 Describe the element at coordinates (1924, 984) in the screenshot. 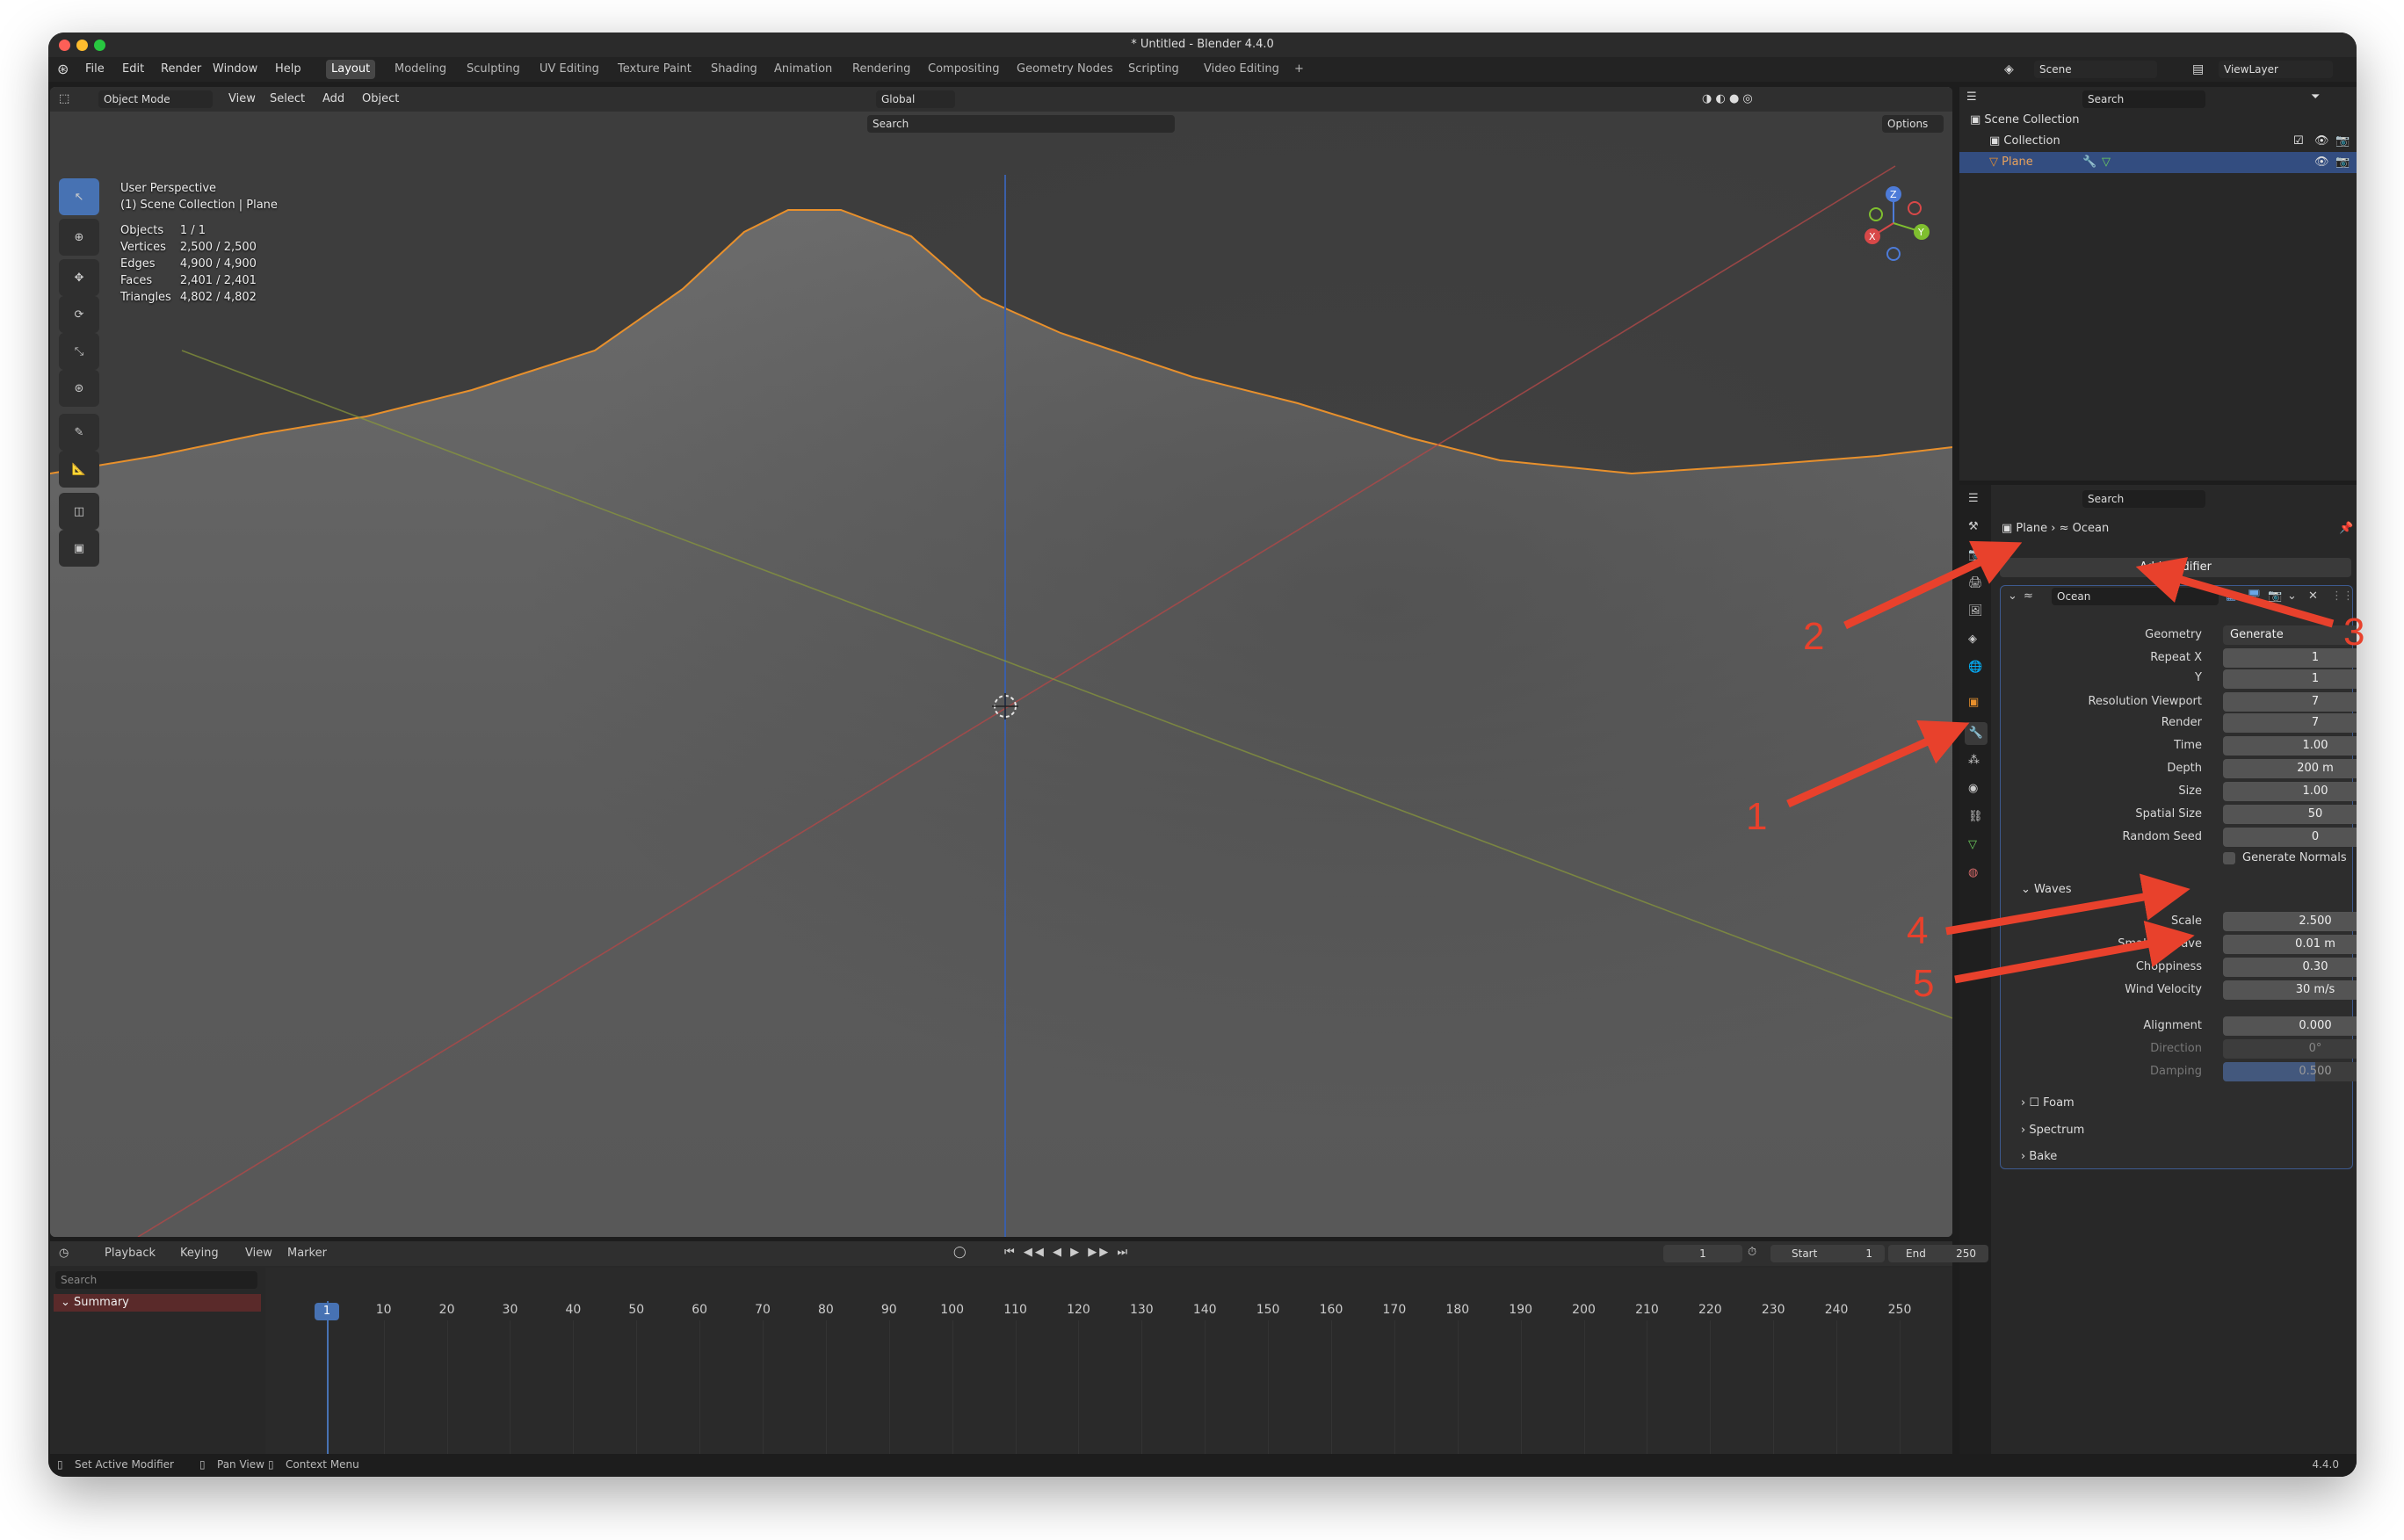

I see `annotation-label-5: 5` at that location.